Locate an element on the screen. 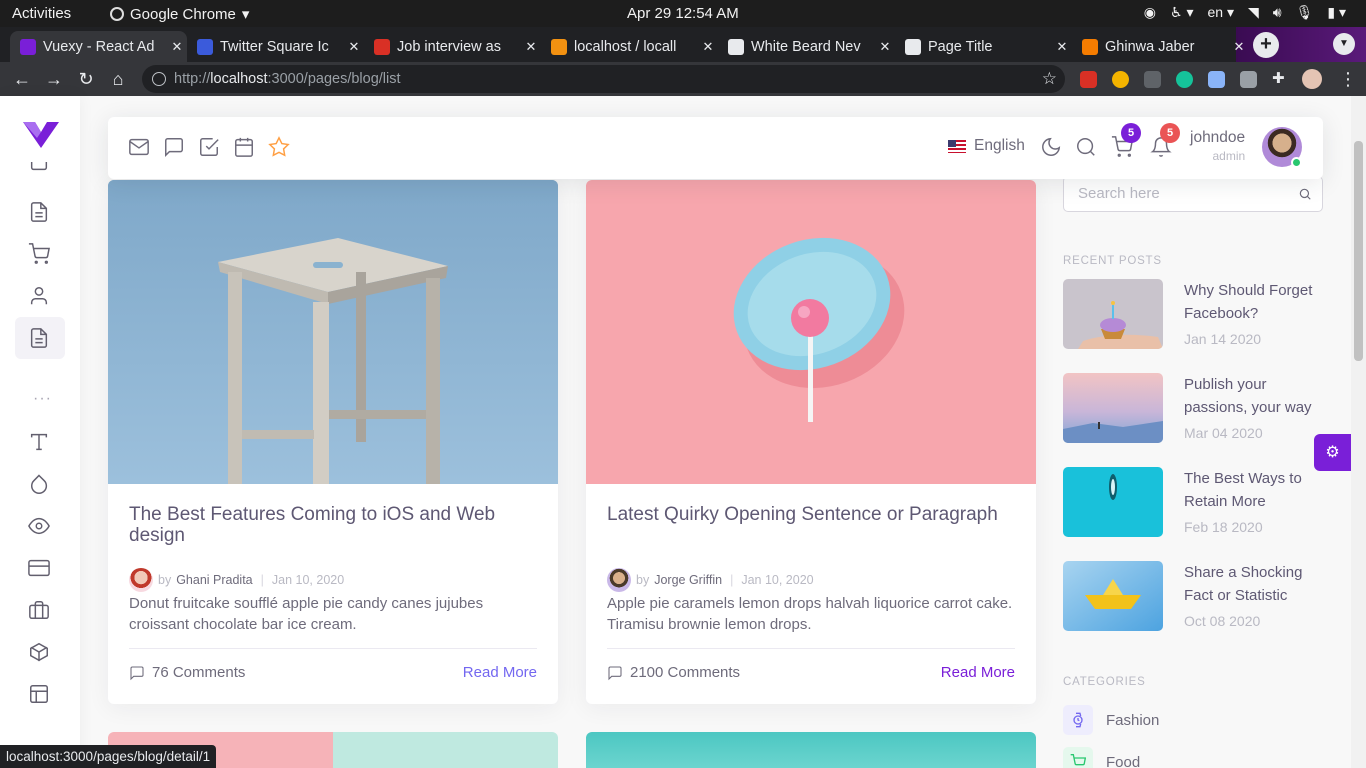 This screenshot has height=768, width=1366. chat-icon is located at coordinates (175, 148).